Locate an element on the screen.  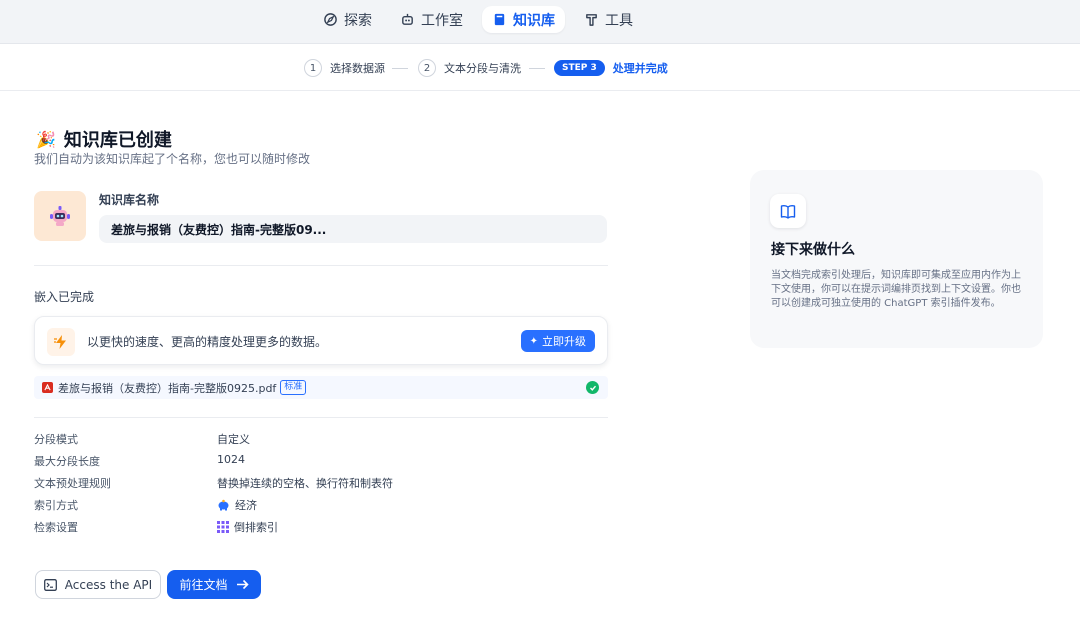
nav-studio: 工作室 is located at coordinates (431, 19).